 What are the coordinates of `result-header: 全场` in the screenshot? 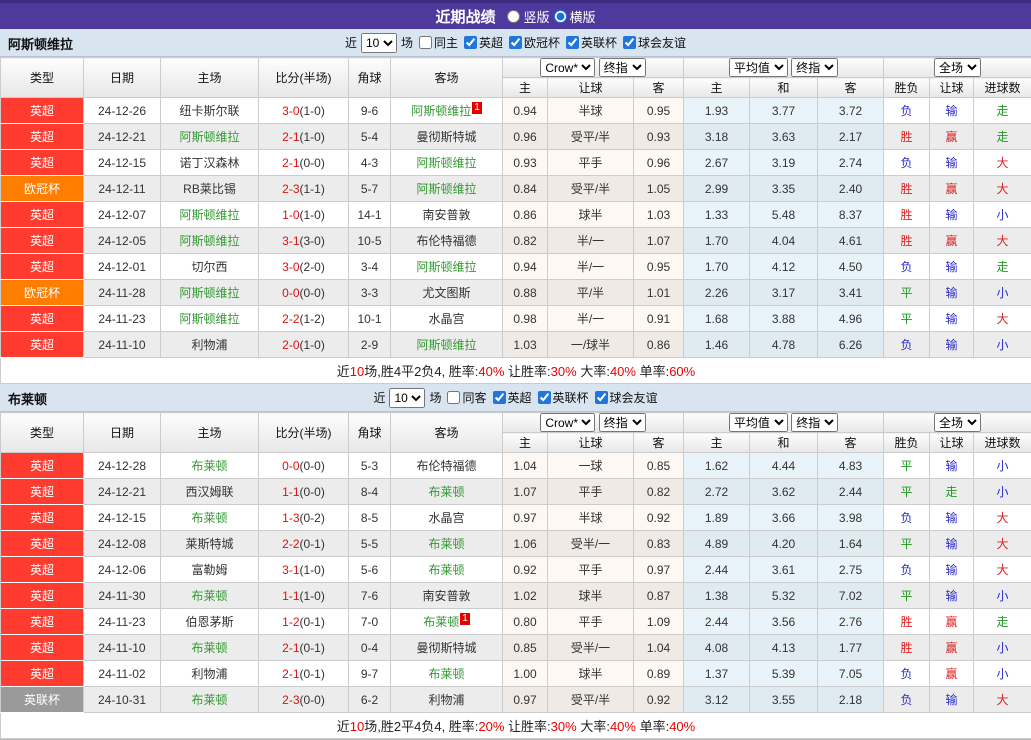 It's located at (957, 423).